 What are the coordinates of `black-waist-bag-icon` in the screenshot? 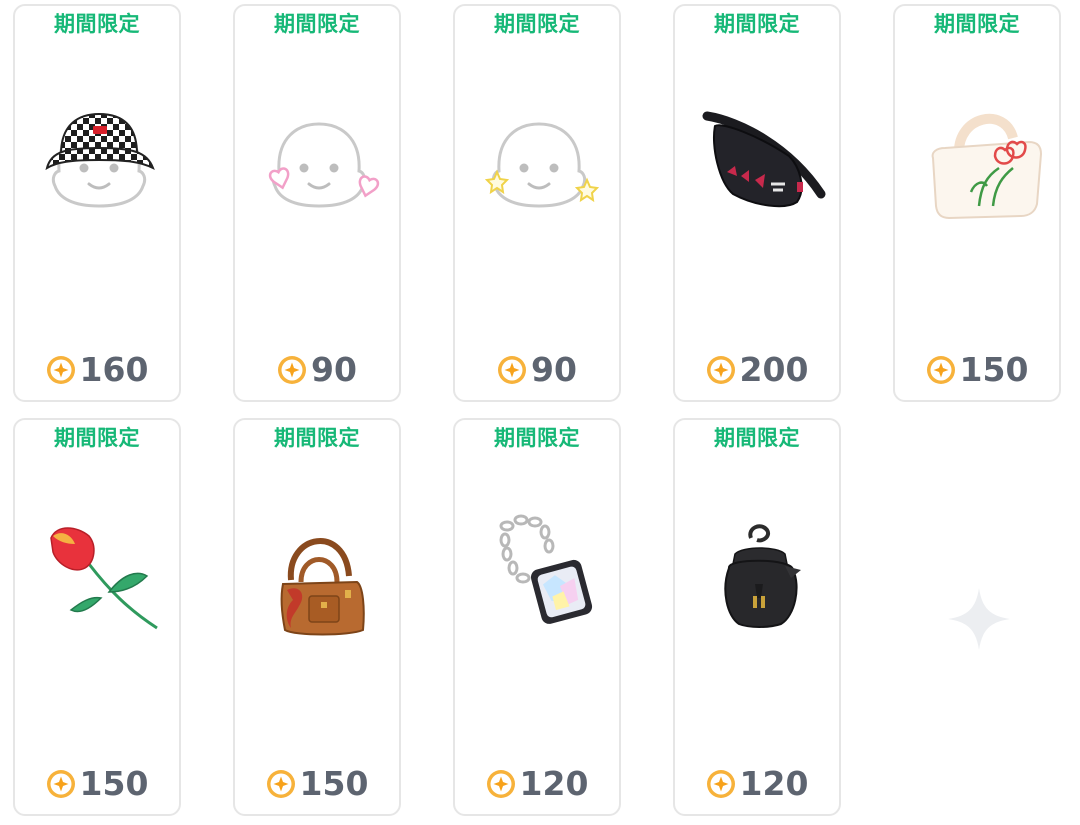 It's located at (759, 161).